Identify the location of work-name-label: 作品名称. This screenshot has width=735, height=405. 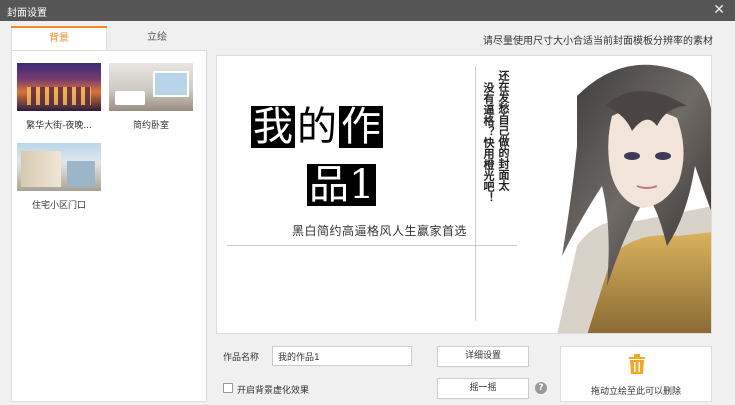
(241, 358).